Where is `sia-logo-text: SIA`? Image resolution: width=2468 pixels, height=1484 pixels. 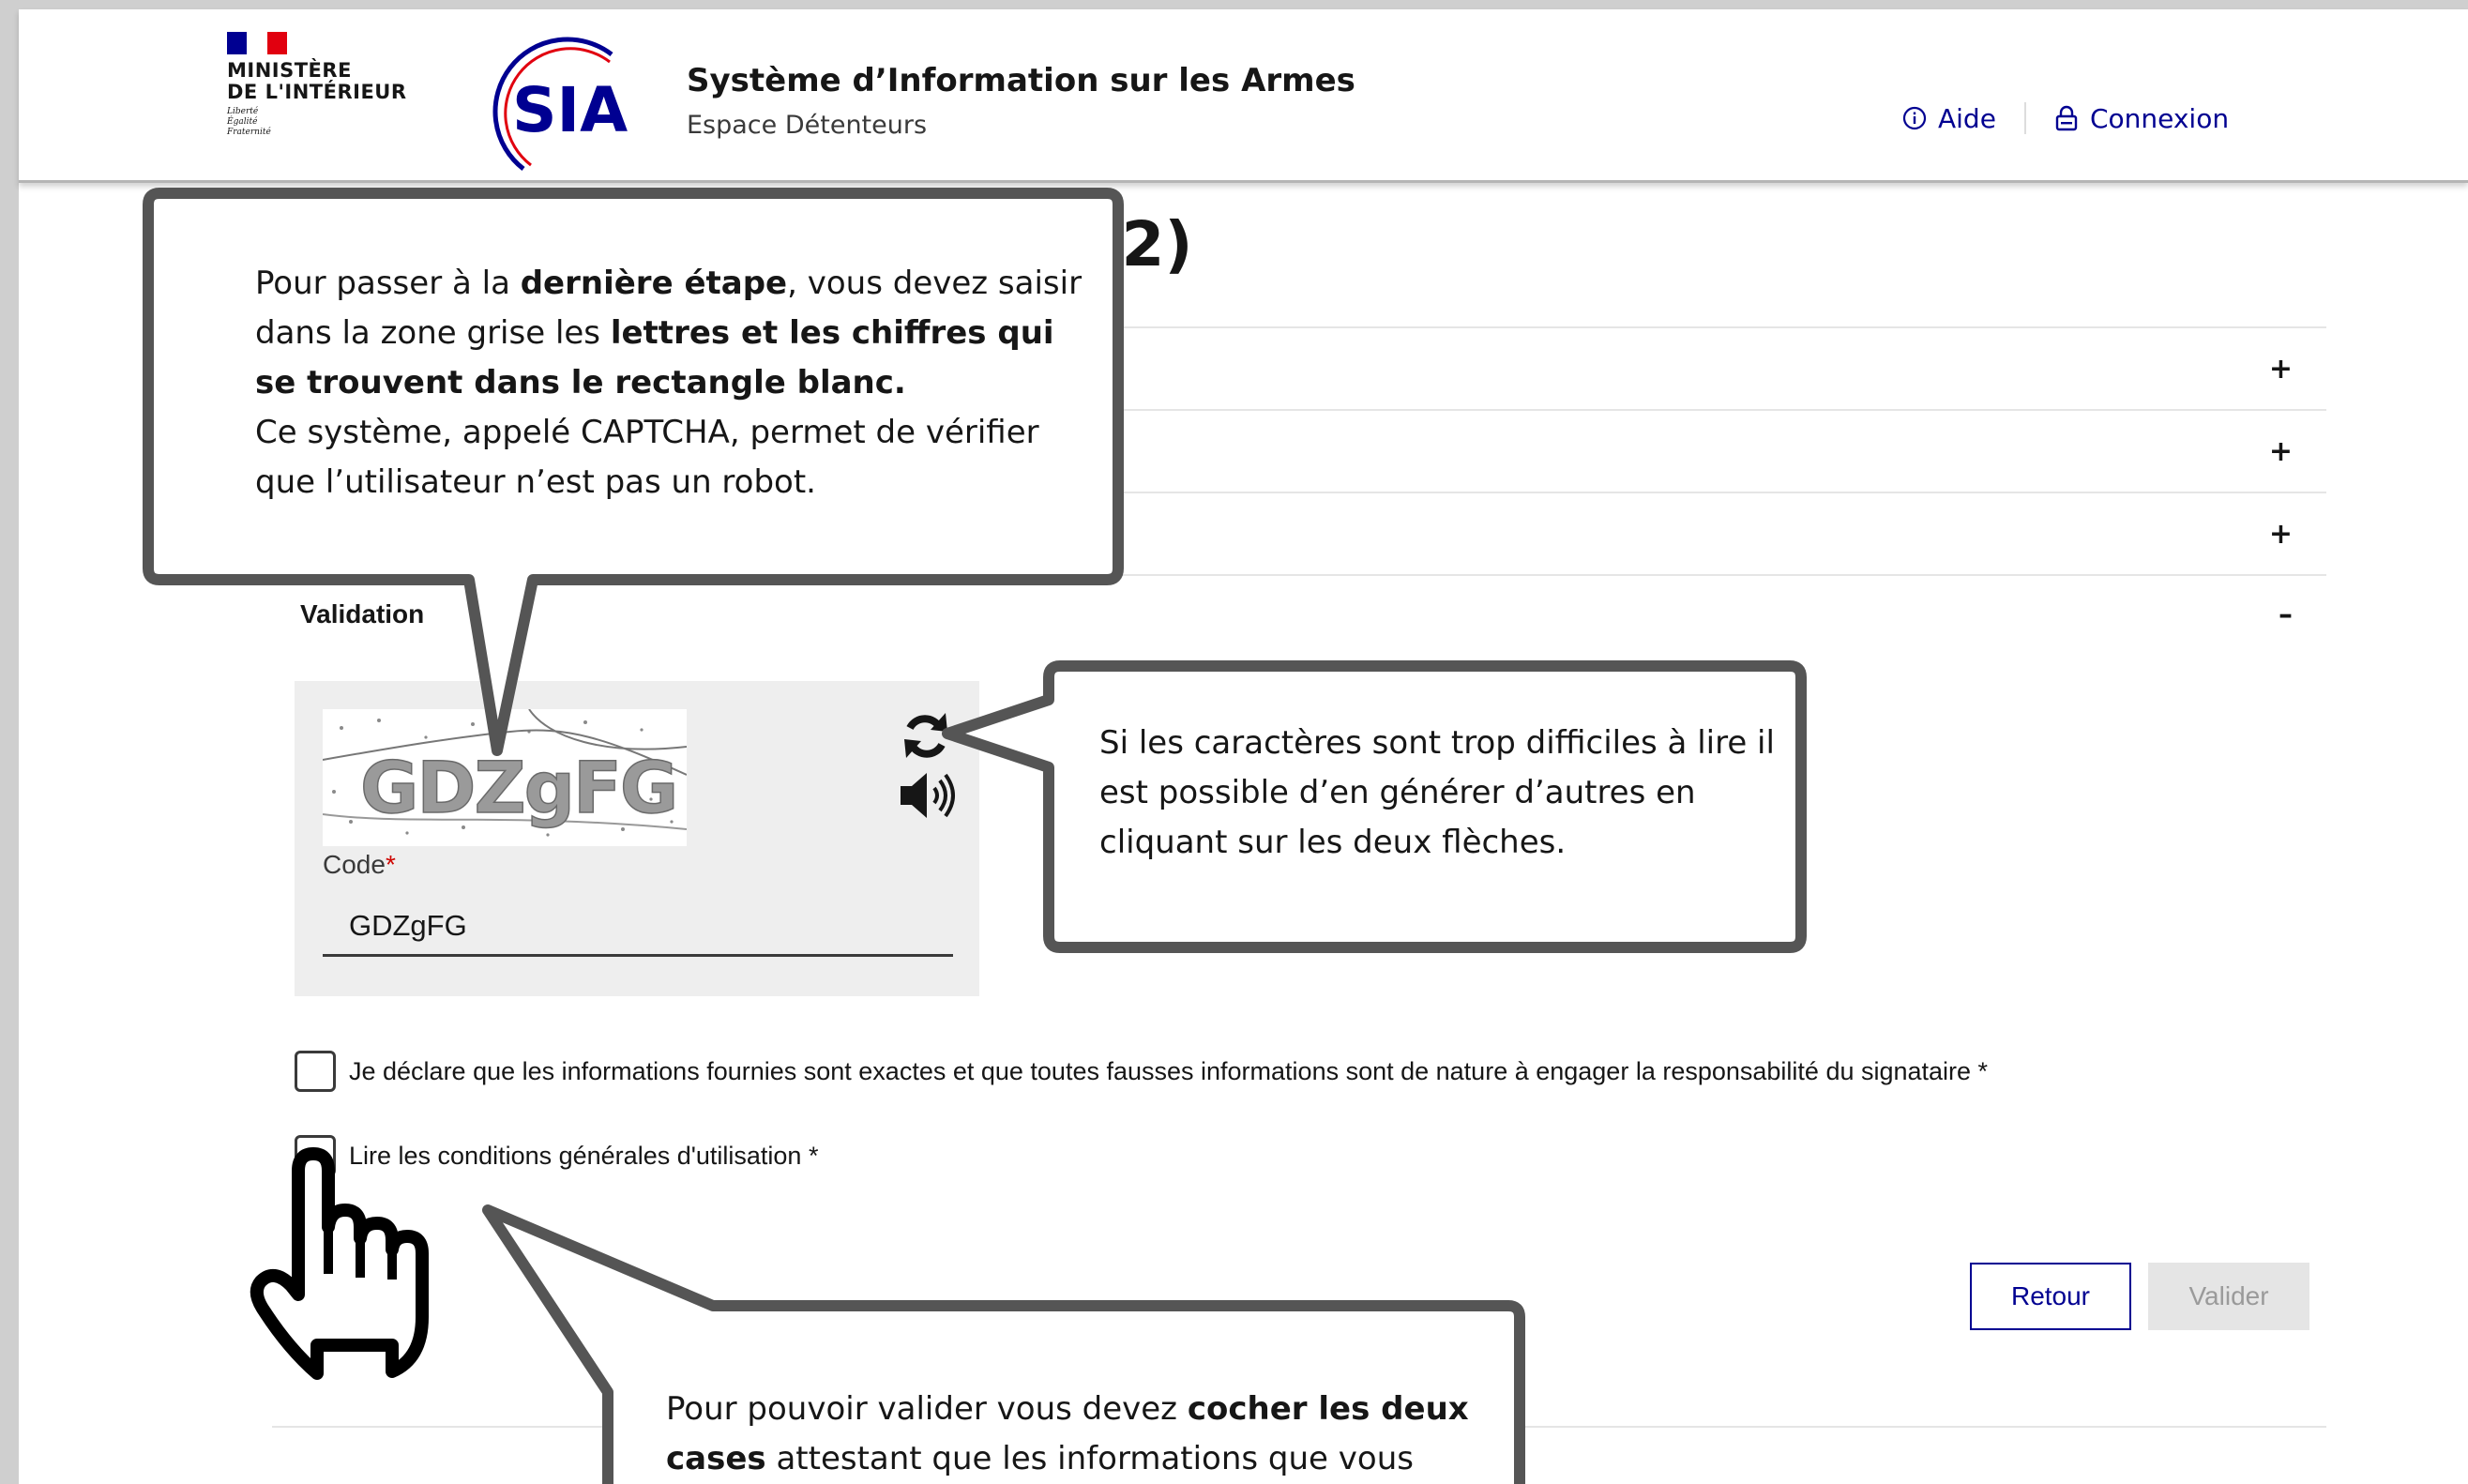 sia-logo-text: SIA is located at coordinates (570, 110).